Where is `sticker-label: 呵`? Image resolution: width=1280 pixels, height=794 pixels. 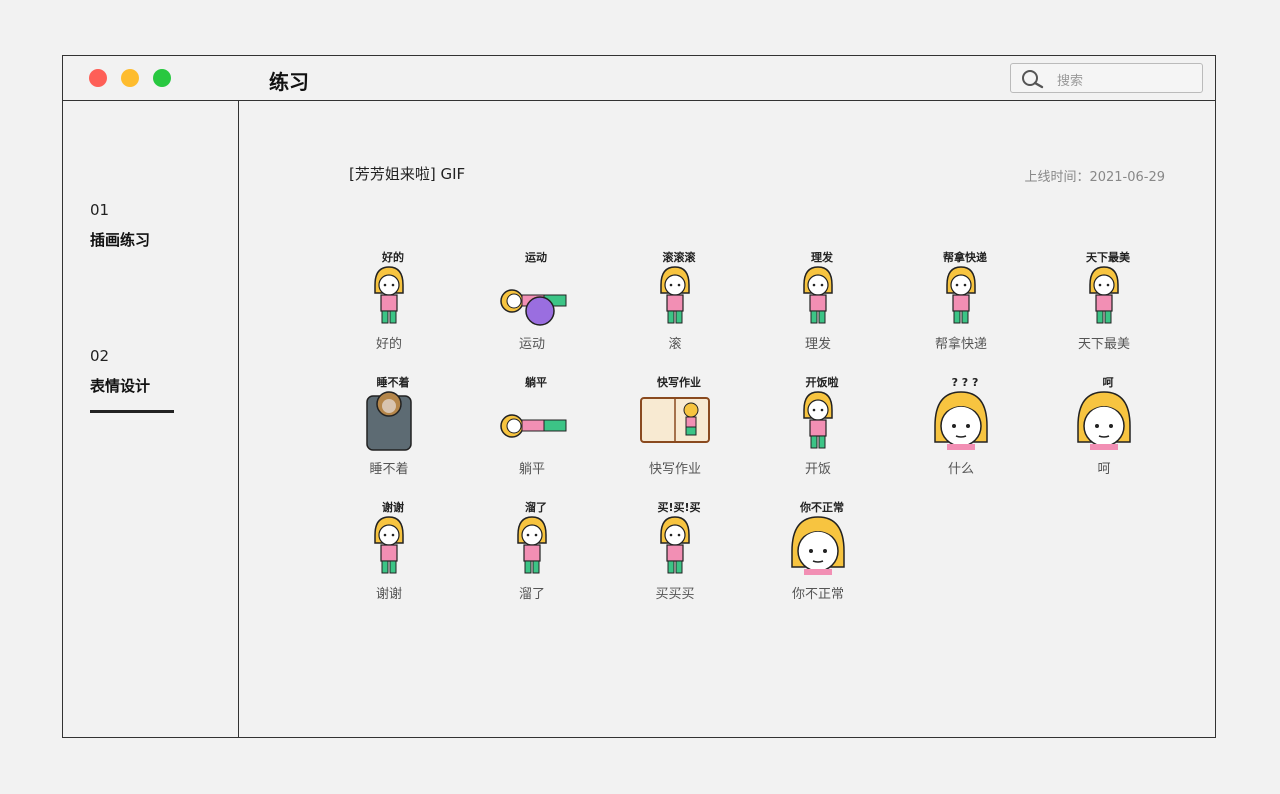 sticker-label: 呵 is located at coordinates (1104, 469).